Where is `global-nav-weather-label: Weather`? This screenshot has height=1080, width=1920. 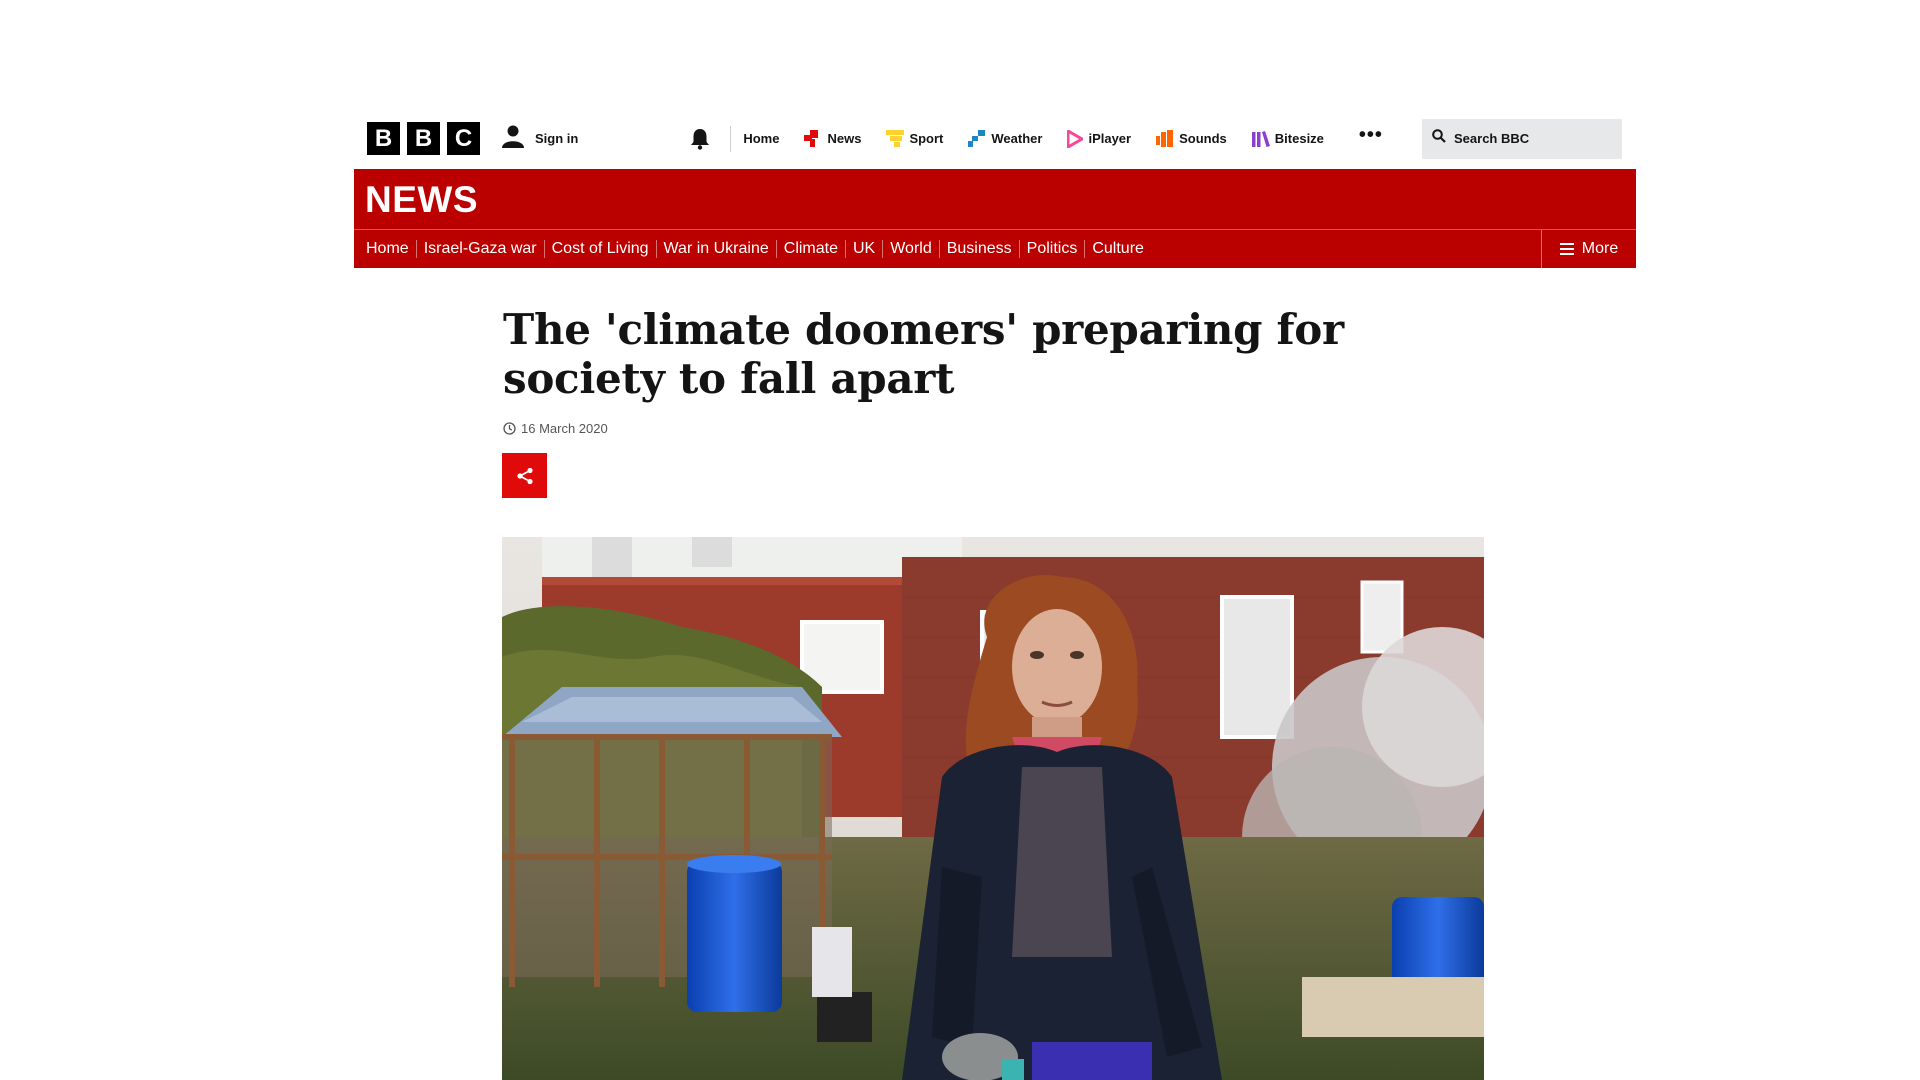
global-nav-weather-label: Weather is located at coordinates (1017, 138).